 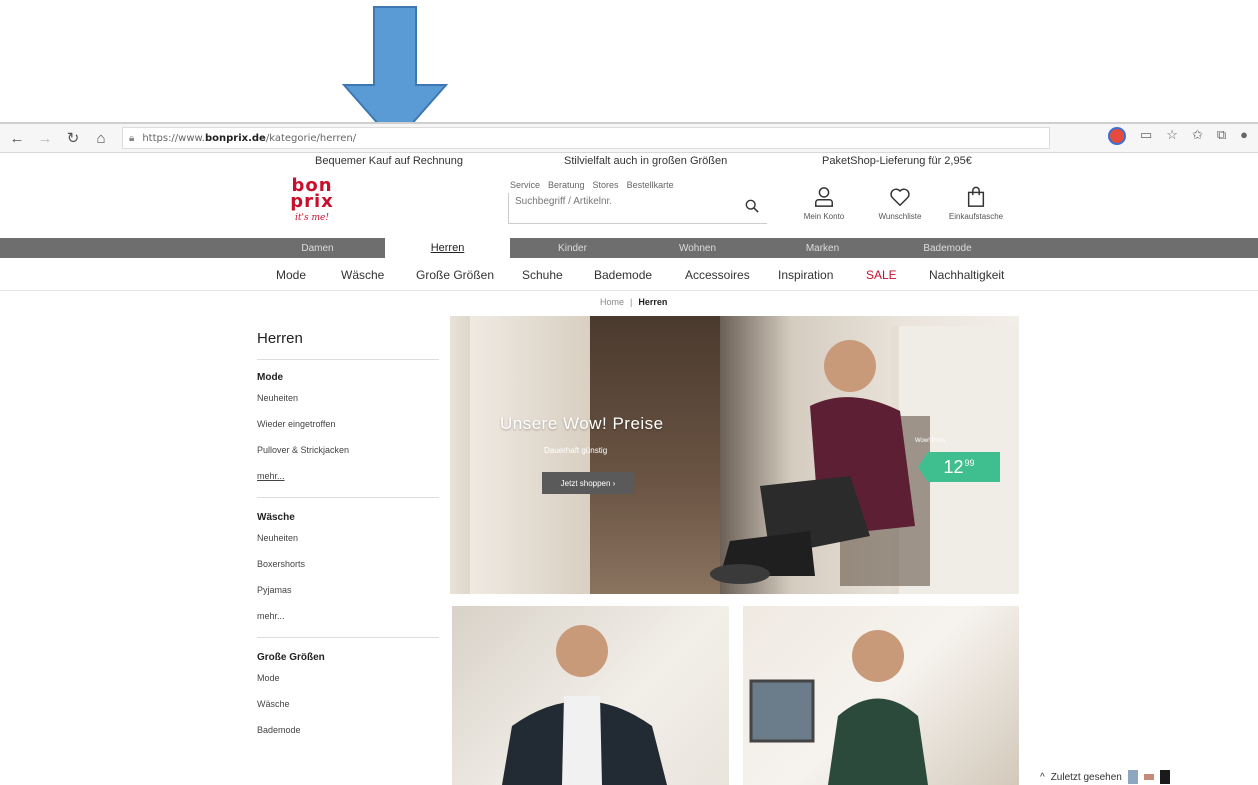 I want to click on forward-icon: →, so click(x=45, y=138).